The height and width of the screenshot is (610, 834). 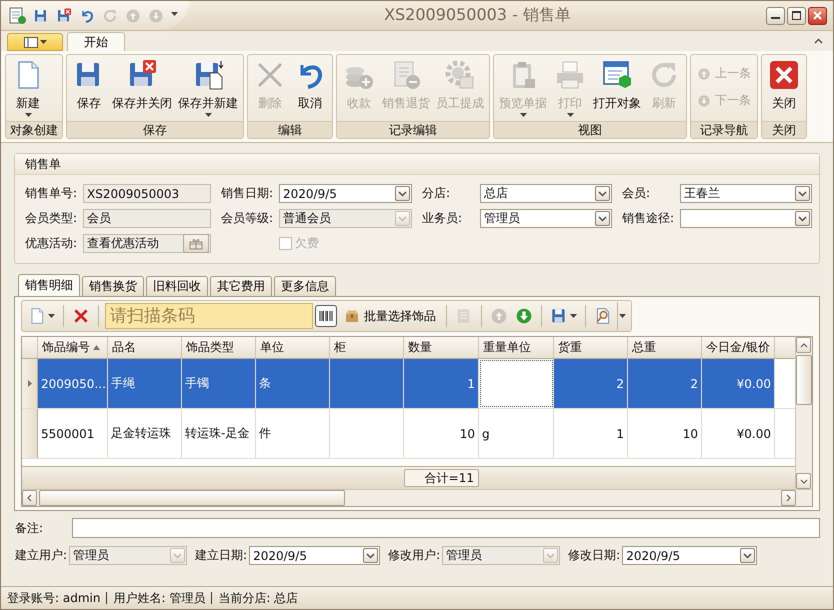 What do you see at coordinates (110, 16) in the screenshot?
I see `refresh-icon` at bounding box center [110, 16].